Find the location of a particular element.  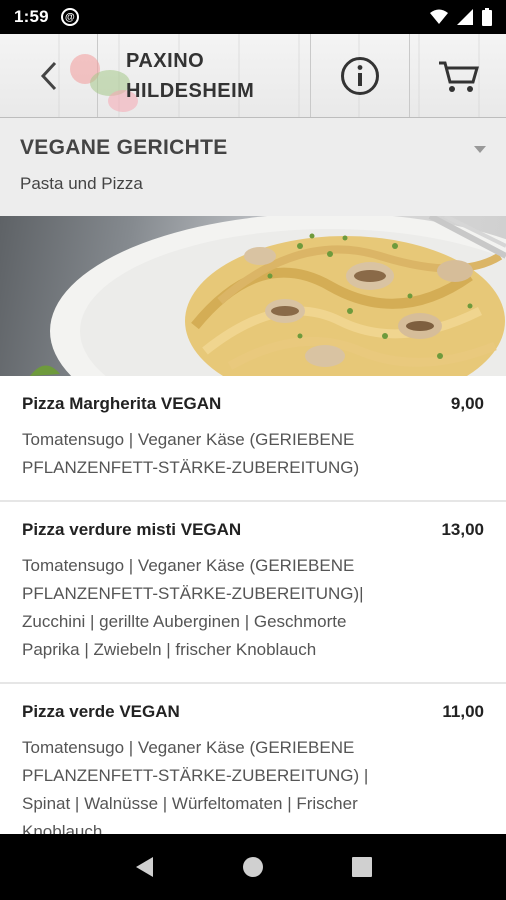

menu-item-name: Pizza verdure misti VEGAN is located at coordinates (132, 529).